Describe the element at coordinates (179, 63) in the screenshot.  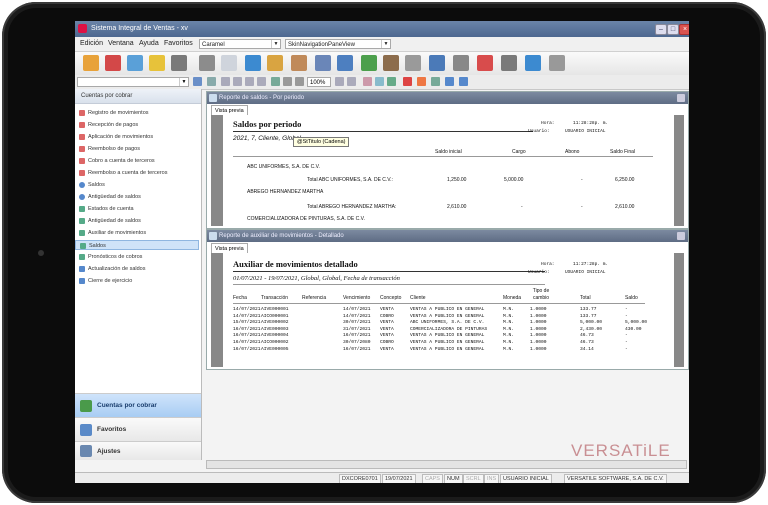
I see `printer-icon` at that location.